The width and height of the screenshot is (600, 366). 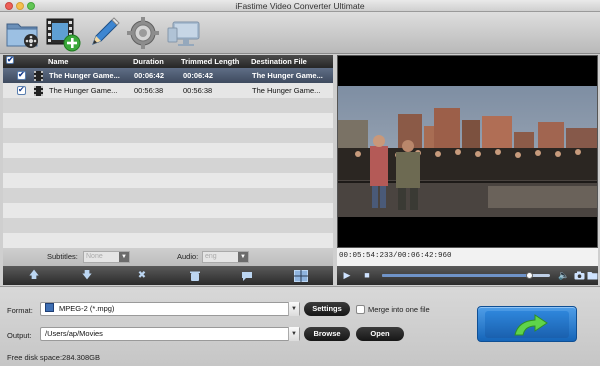 I want to click on playback-slider, so click(x=466, y=275).